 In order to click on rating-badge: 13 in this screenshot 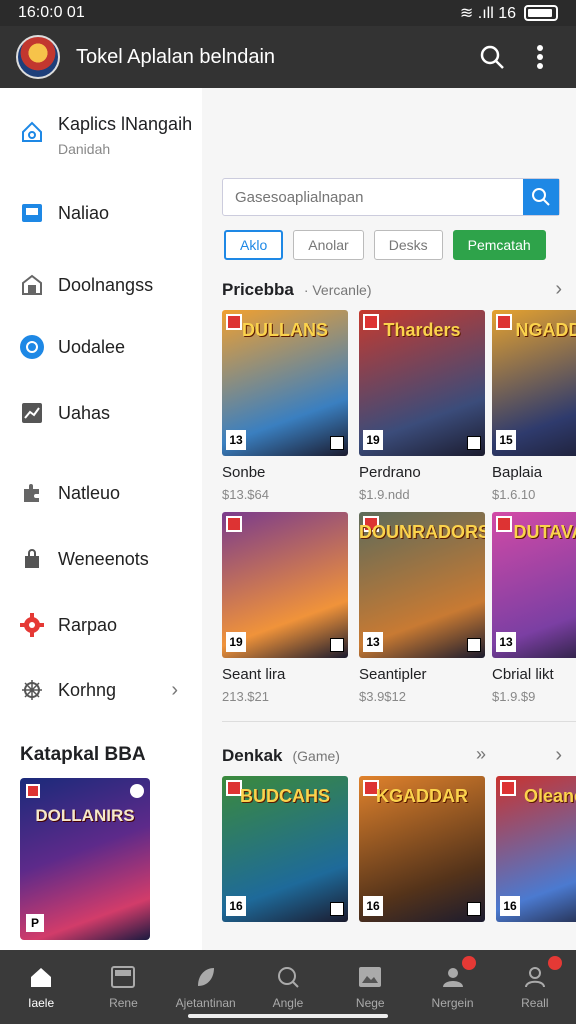, I will do `click(236, 440)`.